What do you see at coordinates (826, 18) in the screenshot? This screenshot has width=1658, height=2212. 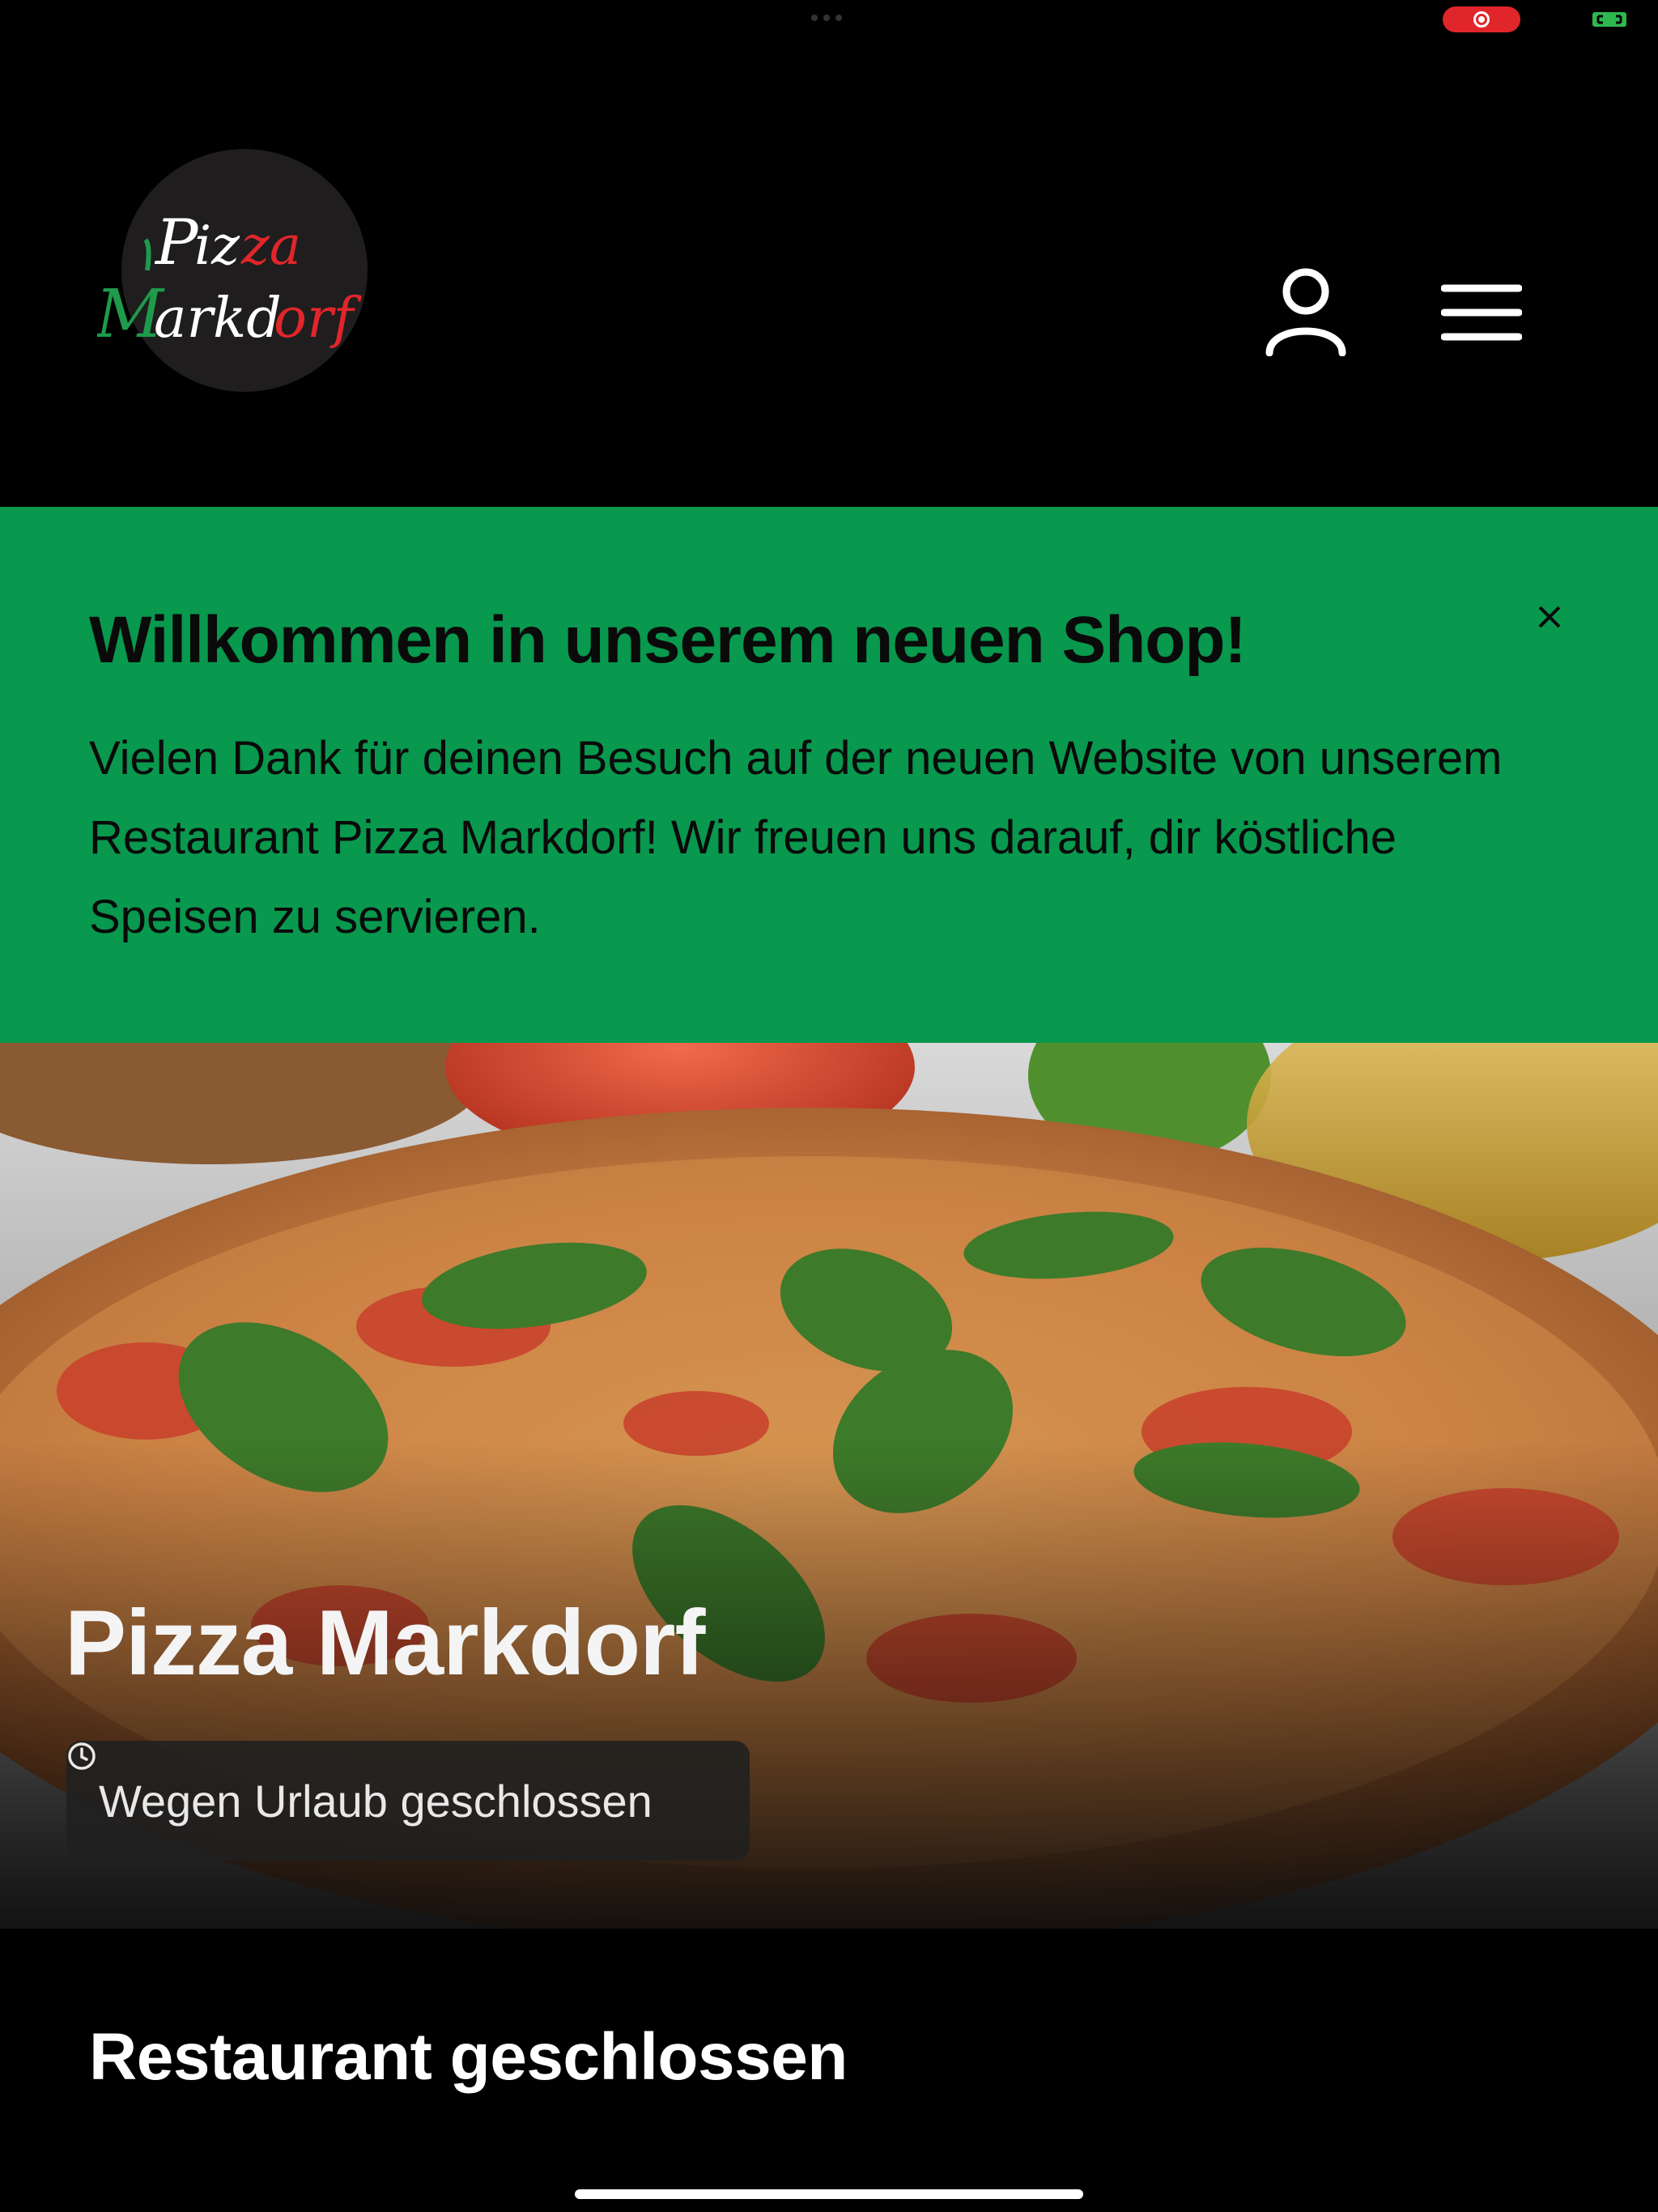 I see `multitasking-dots` at bounding box center [826, 18].